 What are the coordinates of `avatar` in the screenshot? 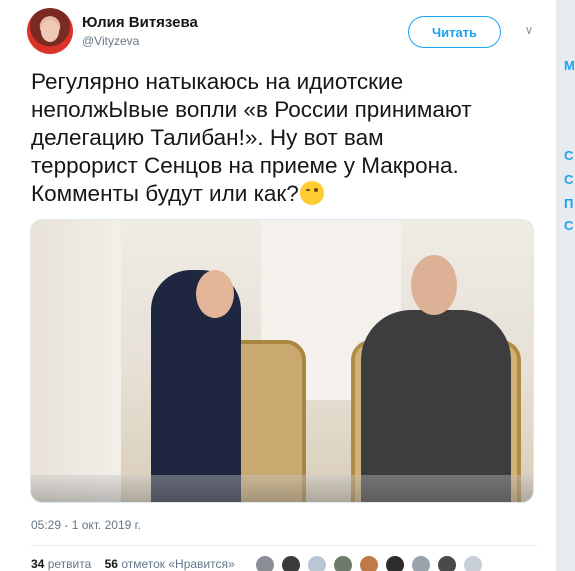 It's located at (50, 31).